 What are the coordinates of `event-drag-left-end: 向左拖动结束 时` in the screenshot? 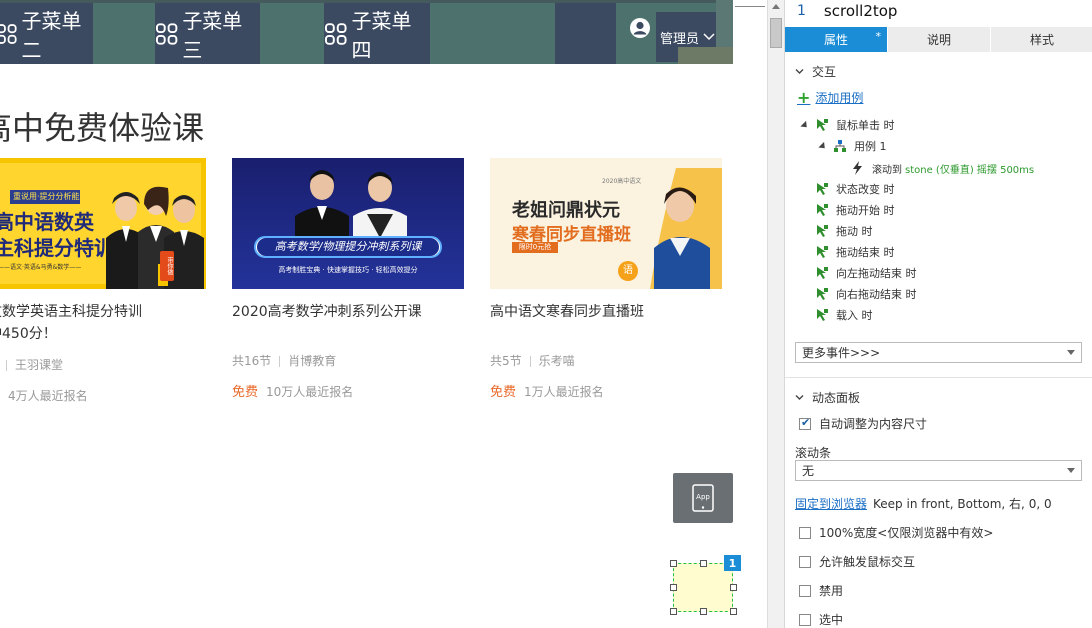 It's located at (866, 273).